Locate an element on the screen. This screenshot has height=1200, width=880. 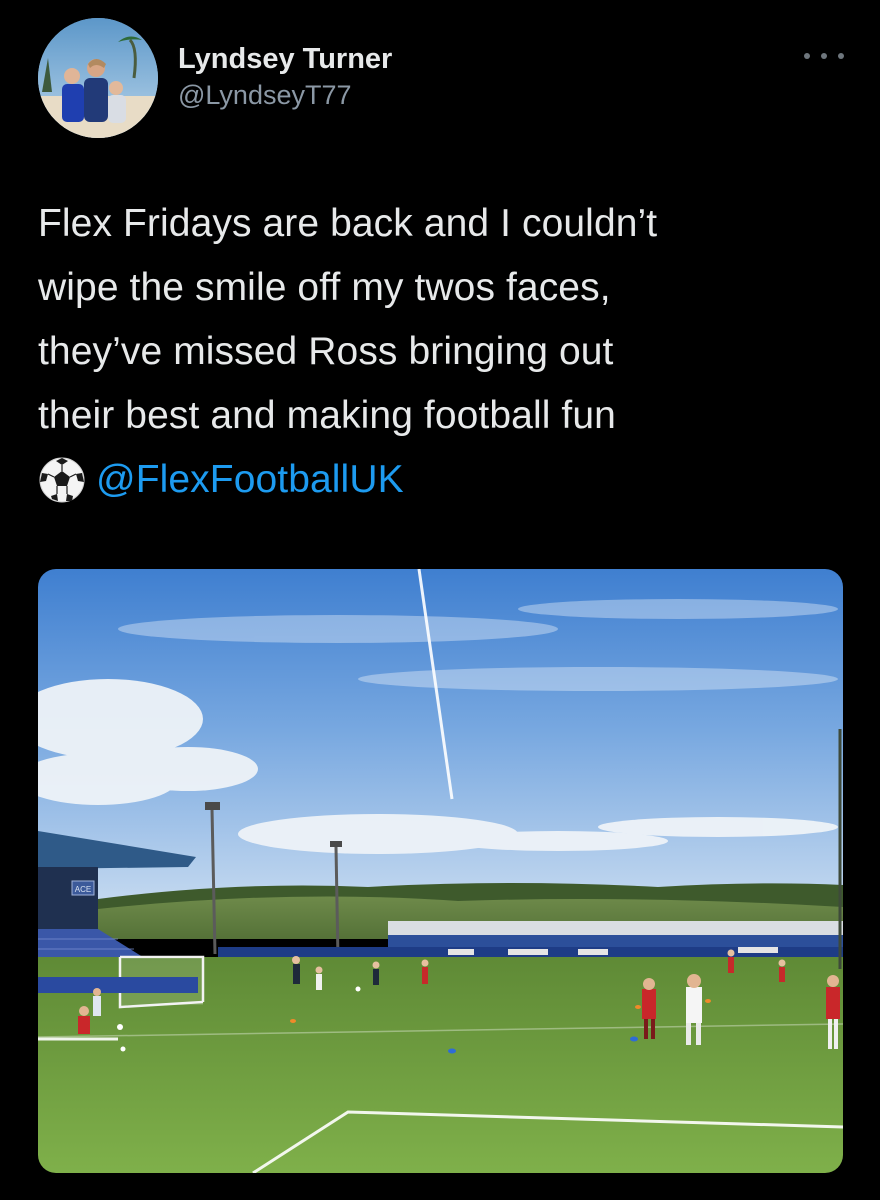
tweet-mention-line: @FlexFootballUK is located at coordinates (438, 480).